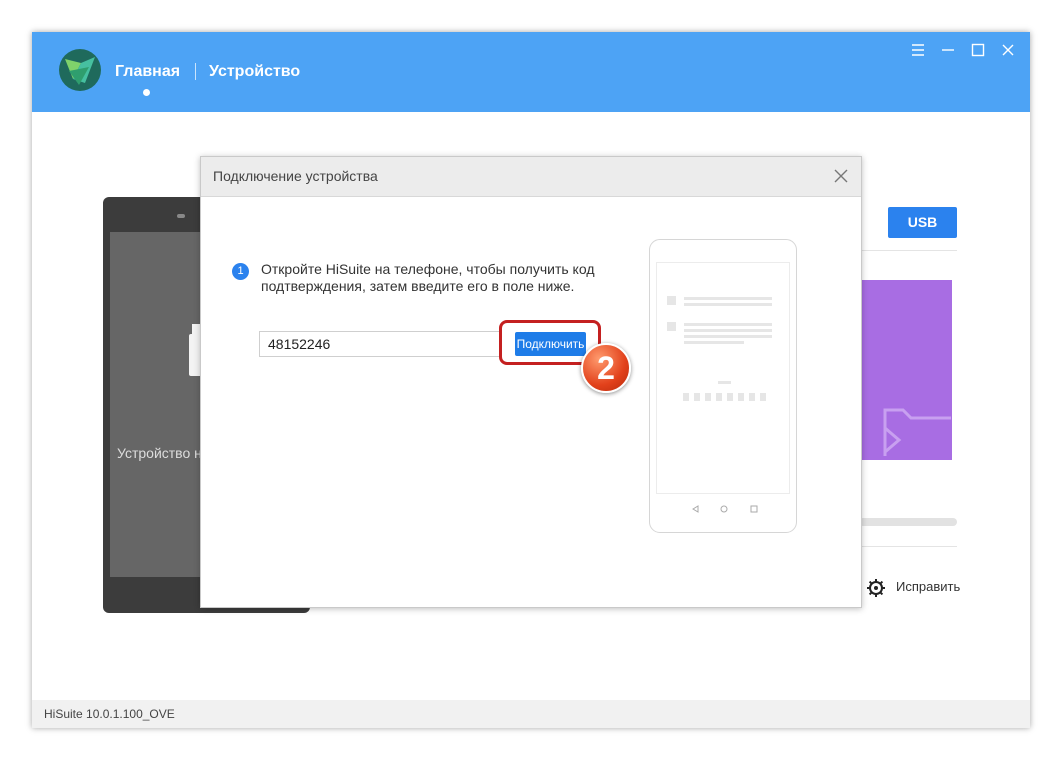  Describe the element at coordinates (295, 176) in the screenshot. I see `dialog-title: Подключение устройства` at that location.